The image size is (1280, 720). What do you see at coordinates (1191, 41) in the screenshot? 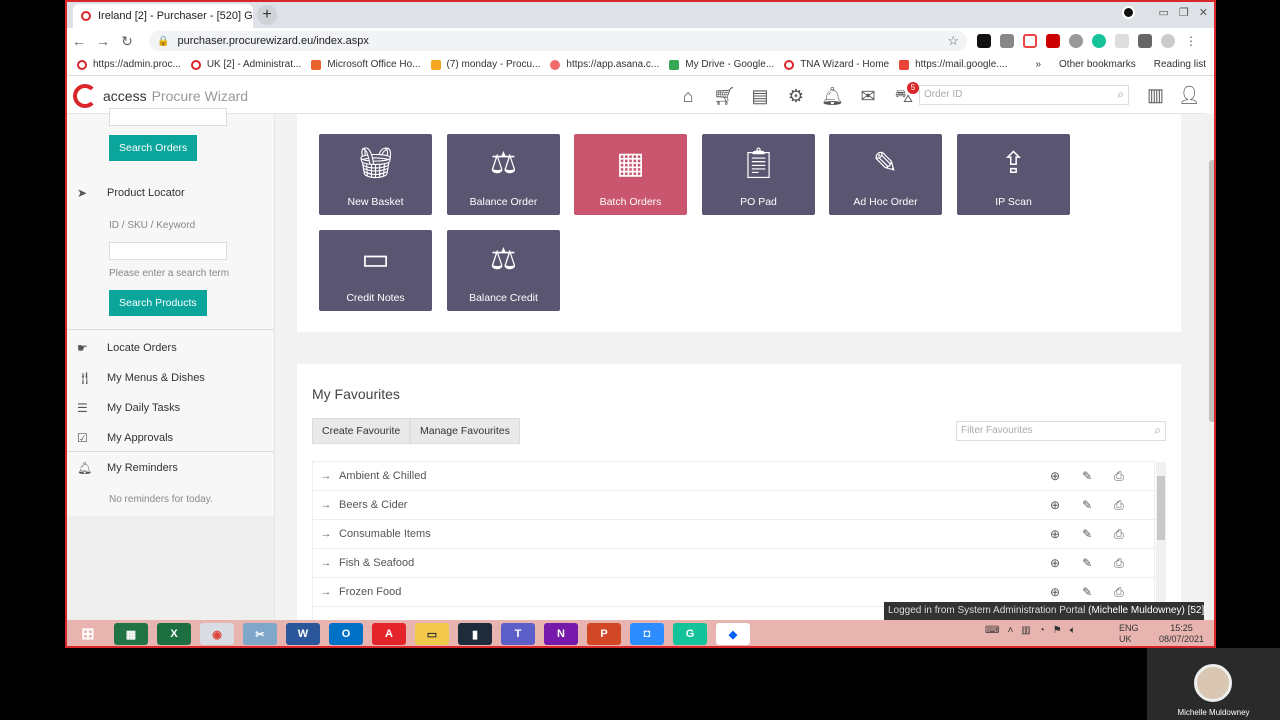
I see `menu-dots-icon: ⋮` at bounding box center [1191, 41].